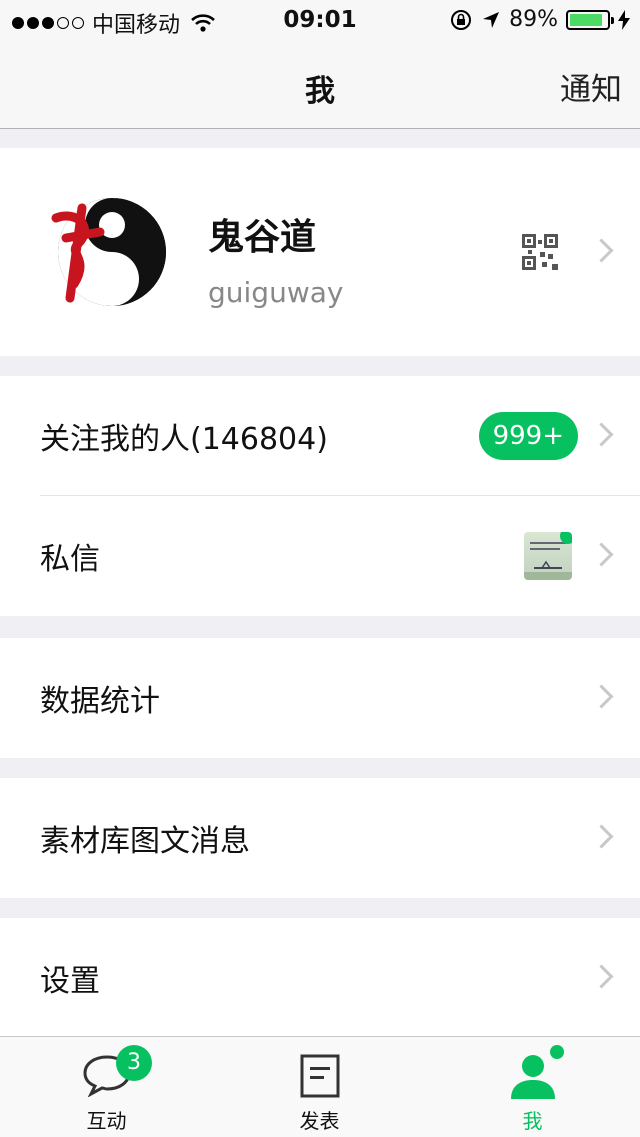  I want to click on battery-percent: 89%, so click(533, 19).